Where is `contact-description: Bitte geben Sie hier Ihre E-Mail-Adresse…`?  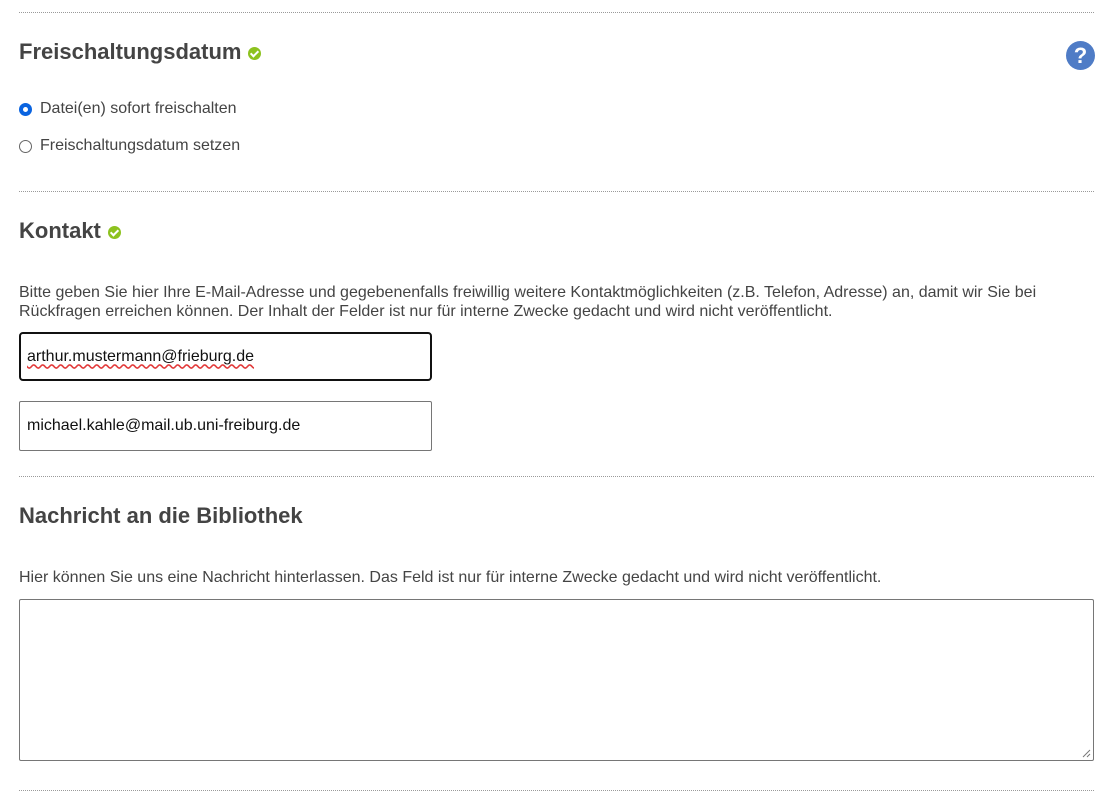 contact-description: Bitte geben Sie hier Ihre E-Mail-Adresse… is located at coordinates (528, 302).